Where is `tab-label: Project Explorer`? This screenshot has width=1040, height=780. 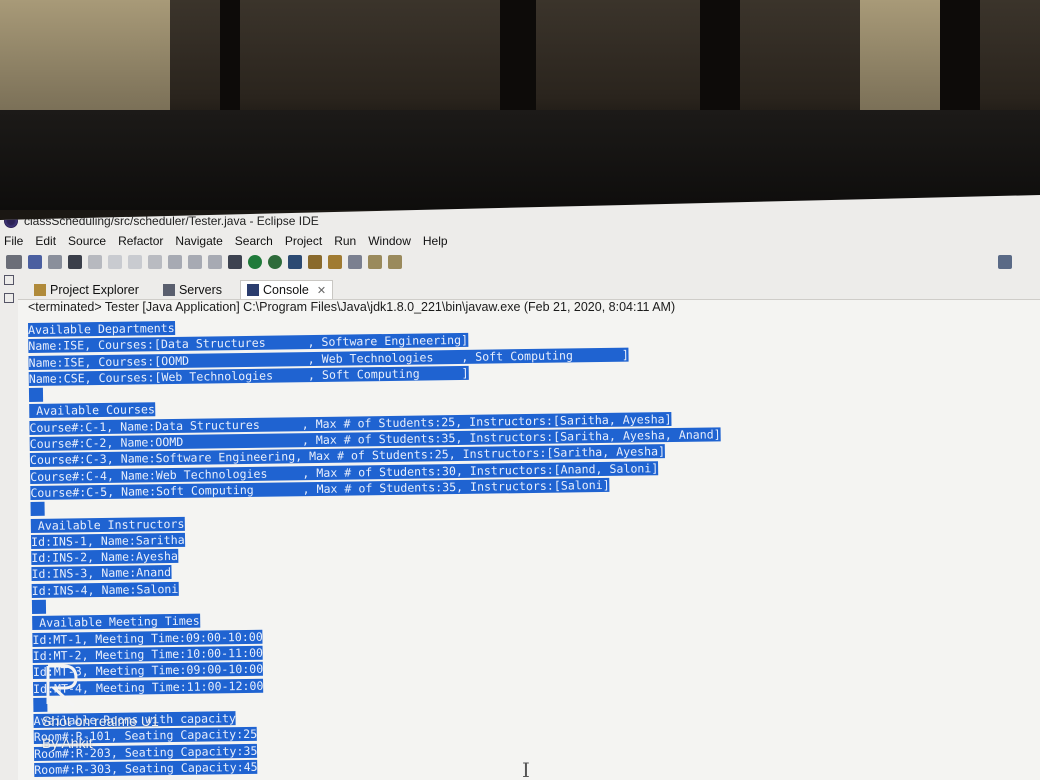 tab-label: Project Explorer is located at coordinates (94, 290).